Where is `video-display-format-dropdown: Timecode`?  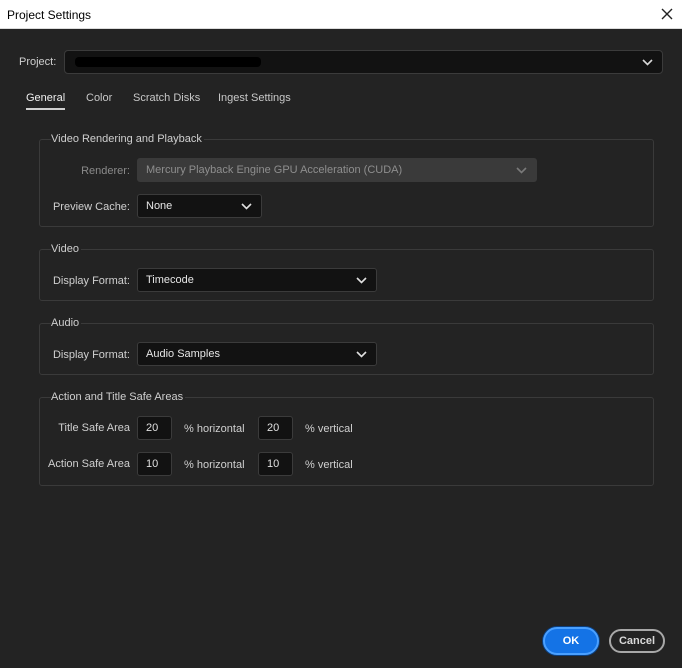
video-display-format-dropdown: Timecode is located at coordinates (257, 280).